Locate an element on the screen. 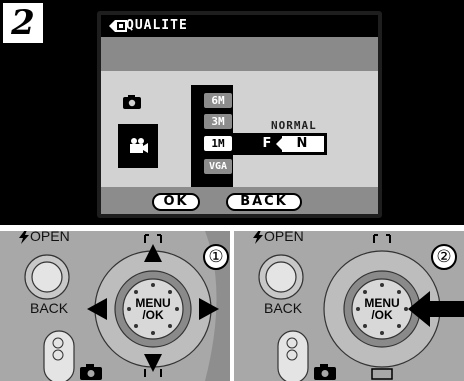 This screenshot has height=381, width=464. movie-icon is located at coordinates (139, 145).